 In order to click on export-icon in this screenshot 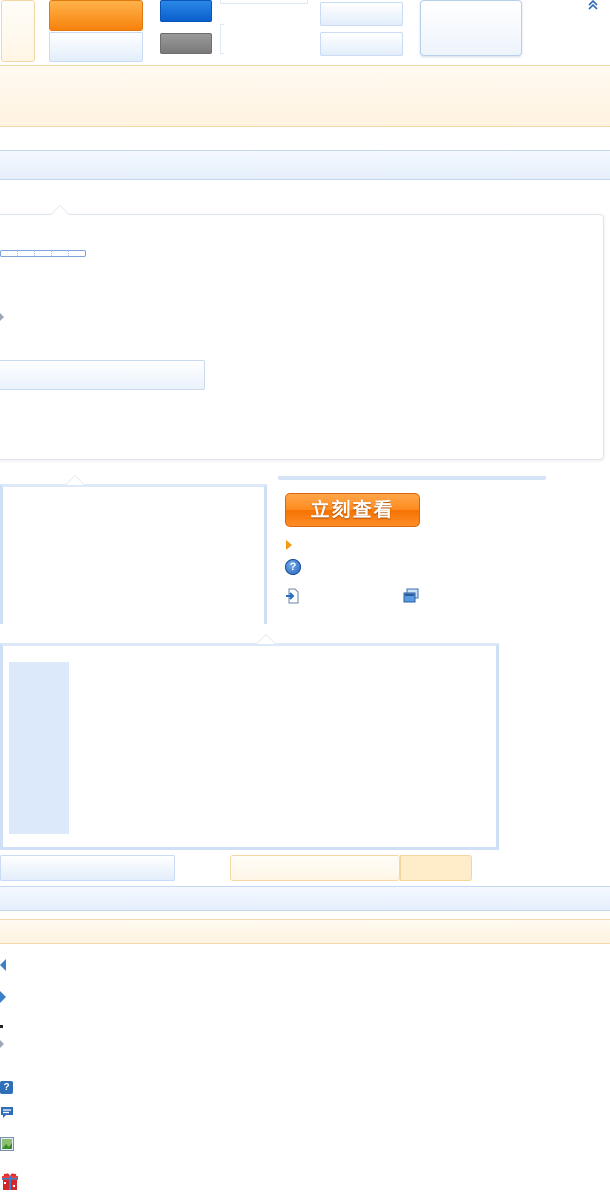, I will do `click(293, 596)`.